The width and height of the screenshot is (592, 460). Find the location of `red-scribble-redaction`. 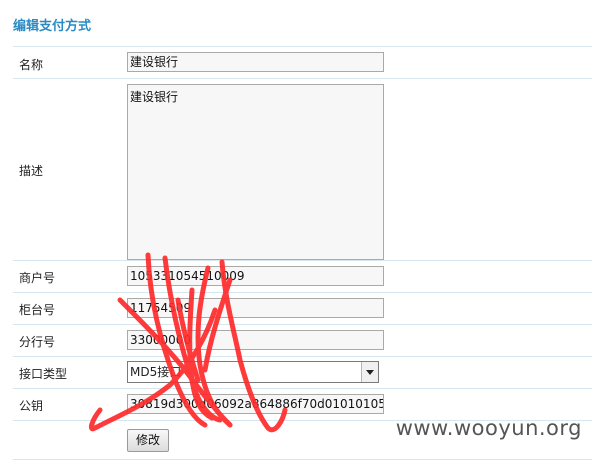

red-scribble-redaction is located at coordinates (188, 342).